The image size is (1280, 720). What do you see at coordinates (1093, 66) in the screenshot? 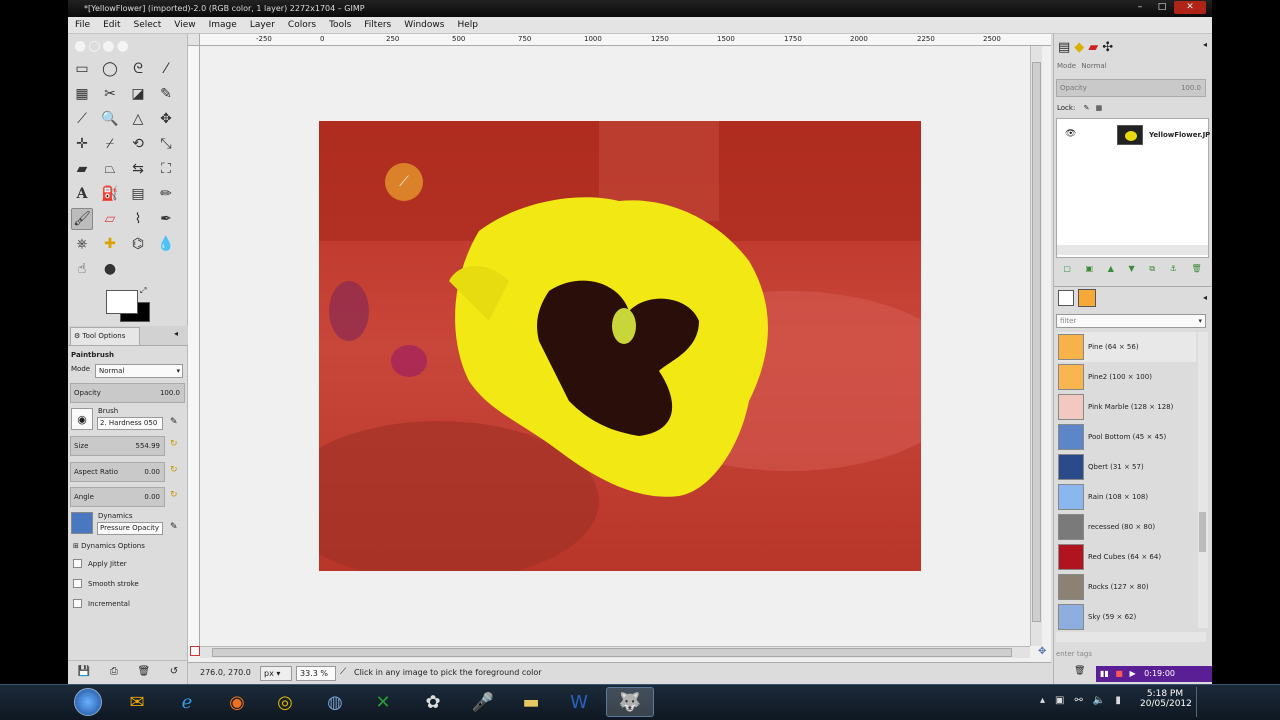
I see `layer-mode-value: Normal` at bounding box center [1093, 66].